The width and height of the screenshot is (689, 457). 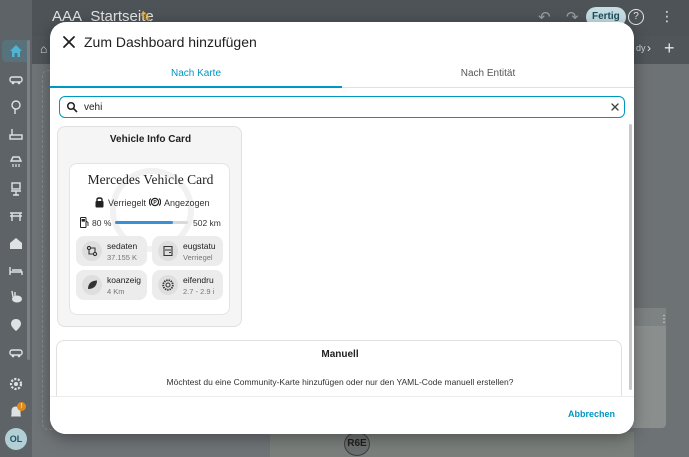 I want to click on preview-status-row: Verriegelt P Angezogen, so click(x=149, y=203).